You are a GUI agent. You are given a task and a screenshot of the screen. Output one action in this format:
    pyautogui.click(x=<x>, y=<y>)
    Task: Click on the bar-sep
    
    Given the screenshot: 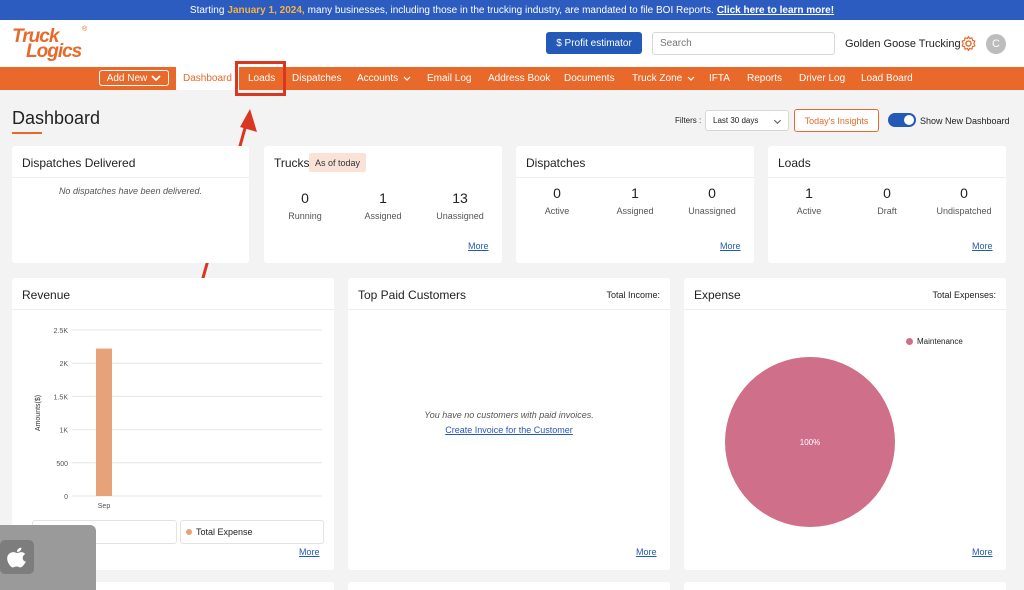 What is the action you would take?
    pyautogui.click(x=104, y=422)
    